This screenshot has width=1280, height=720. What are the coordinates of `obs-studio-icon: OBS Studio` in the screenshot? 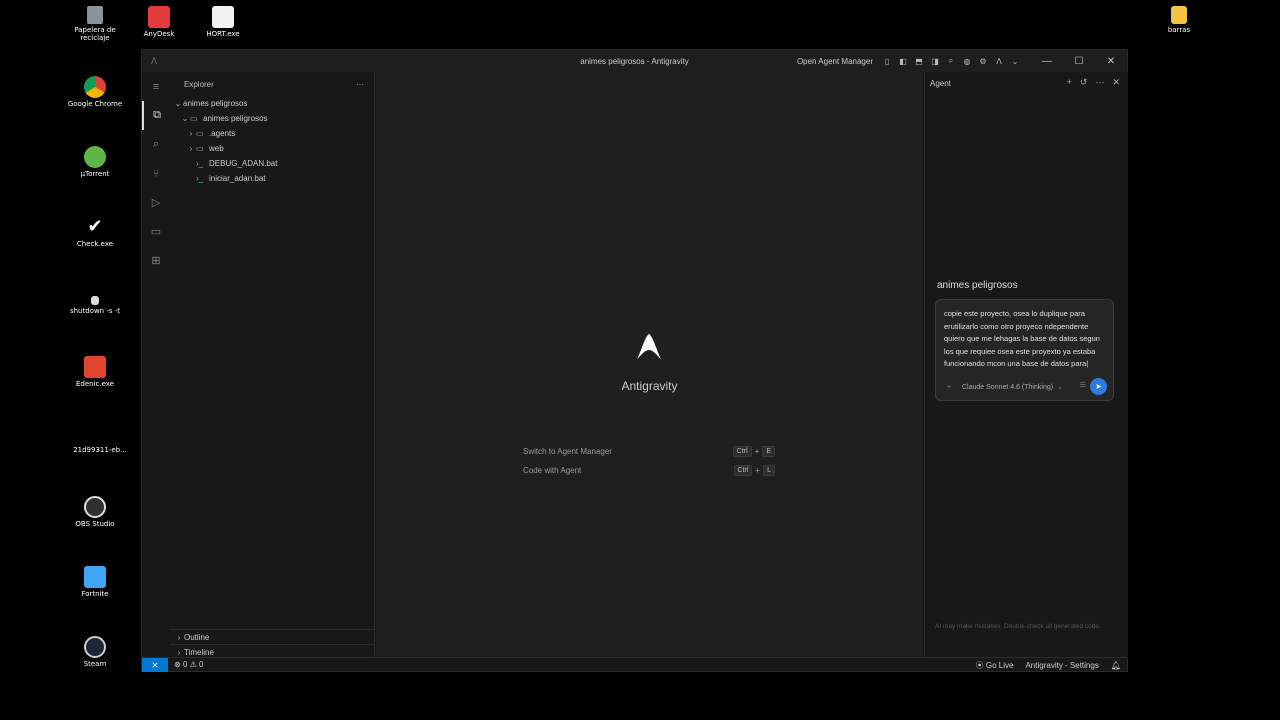 It's located at (95, 512).